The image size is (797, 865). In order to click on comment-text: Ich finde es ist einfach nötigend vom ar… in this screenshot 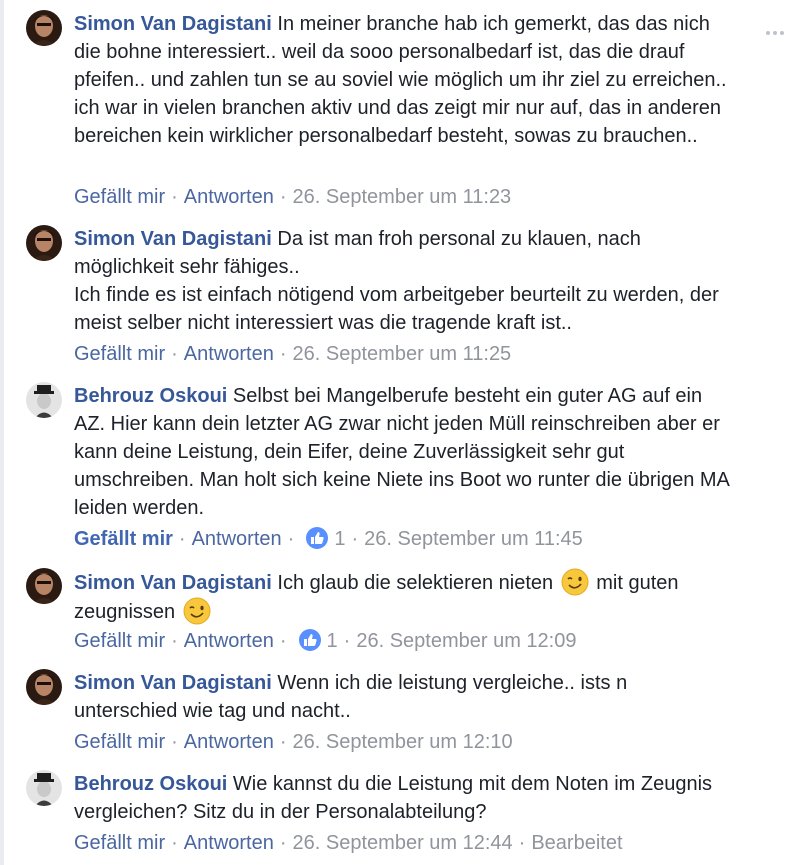, I will do `click(396, 309)`.